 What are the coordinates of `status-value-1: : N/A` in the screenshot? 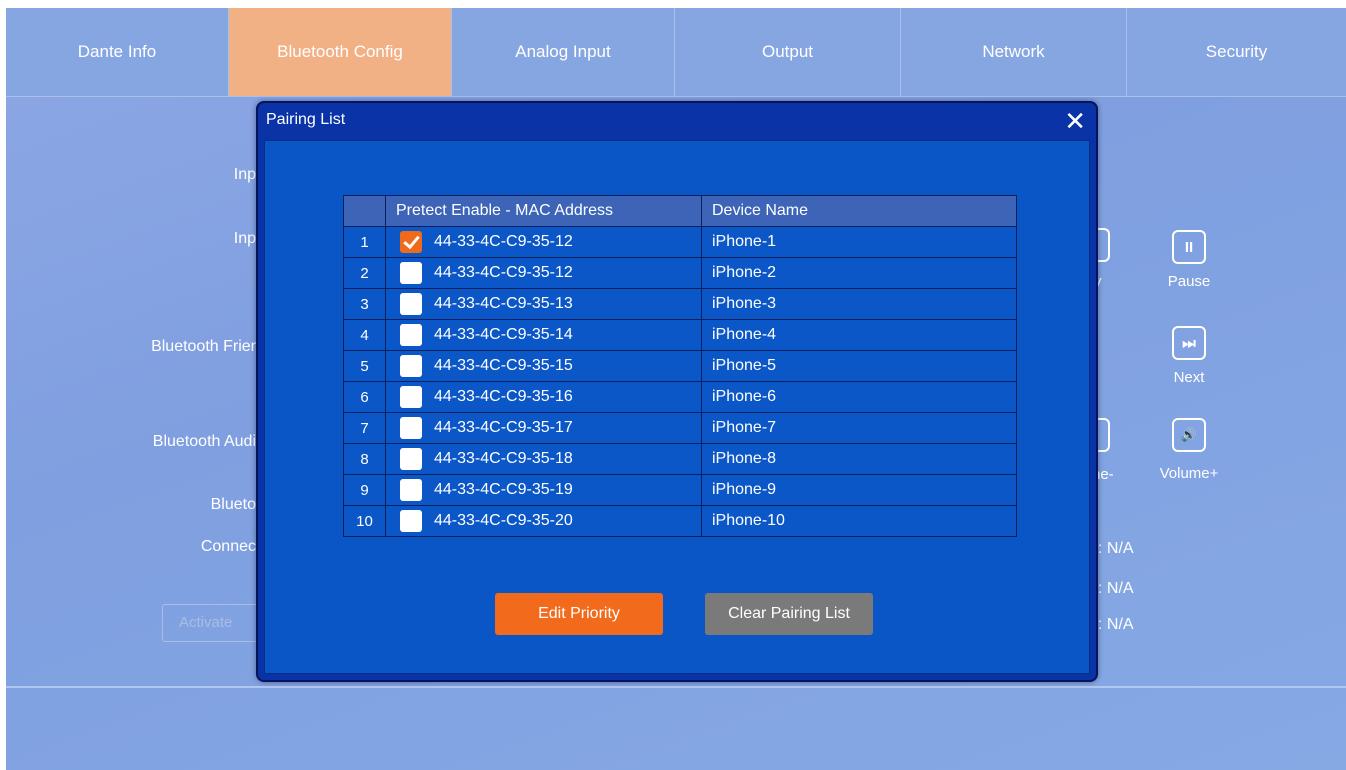 It's located at (1116, 548).